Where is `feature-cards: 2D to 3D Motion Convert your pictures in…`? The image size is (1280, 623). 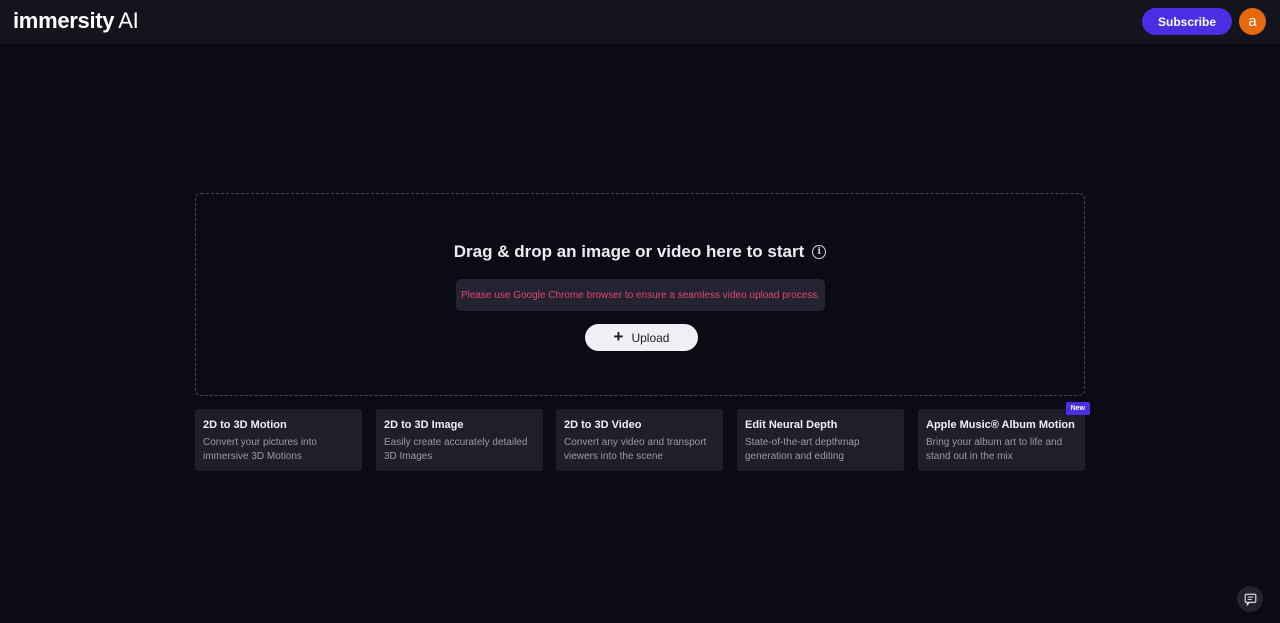
feature-cards: 2D to 3D Motion Convert your pictures in… is located at coordinates (642, 436).